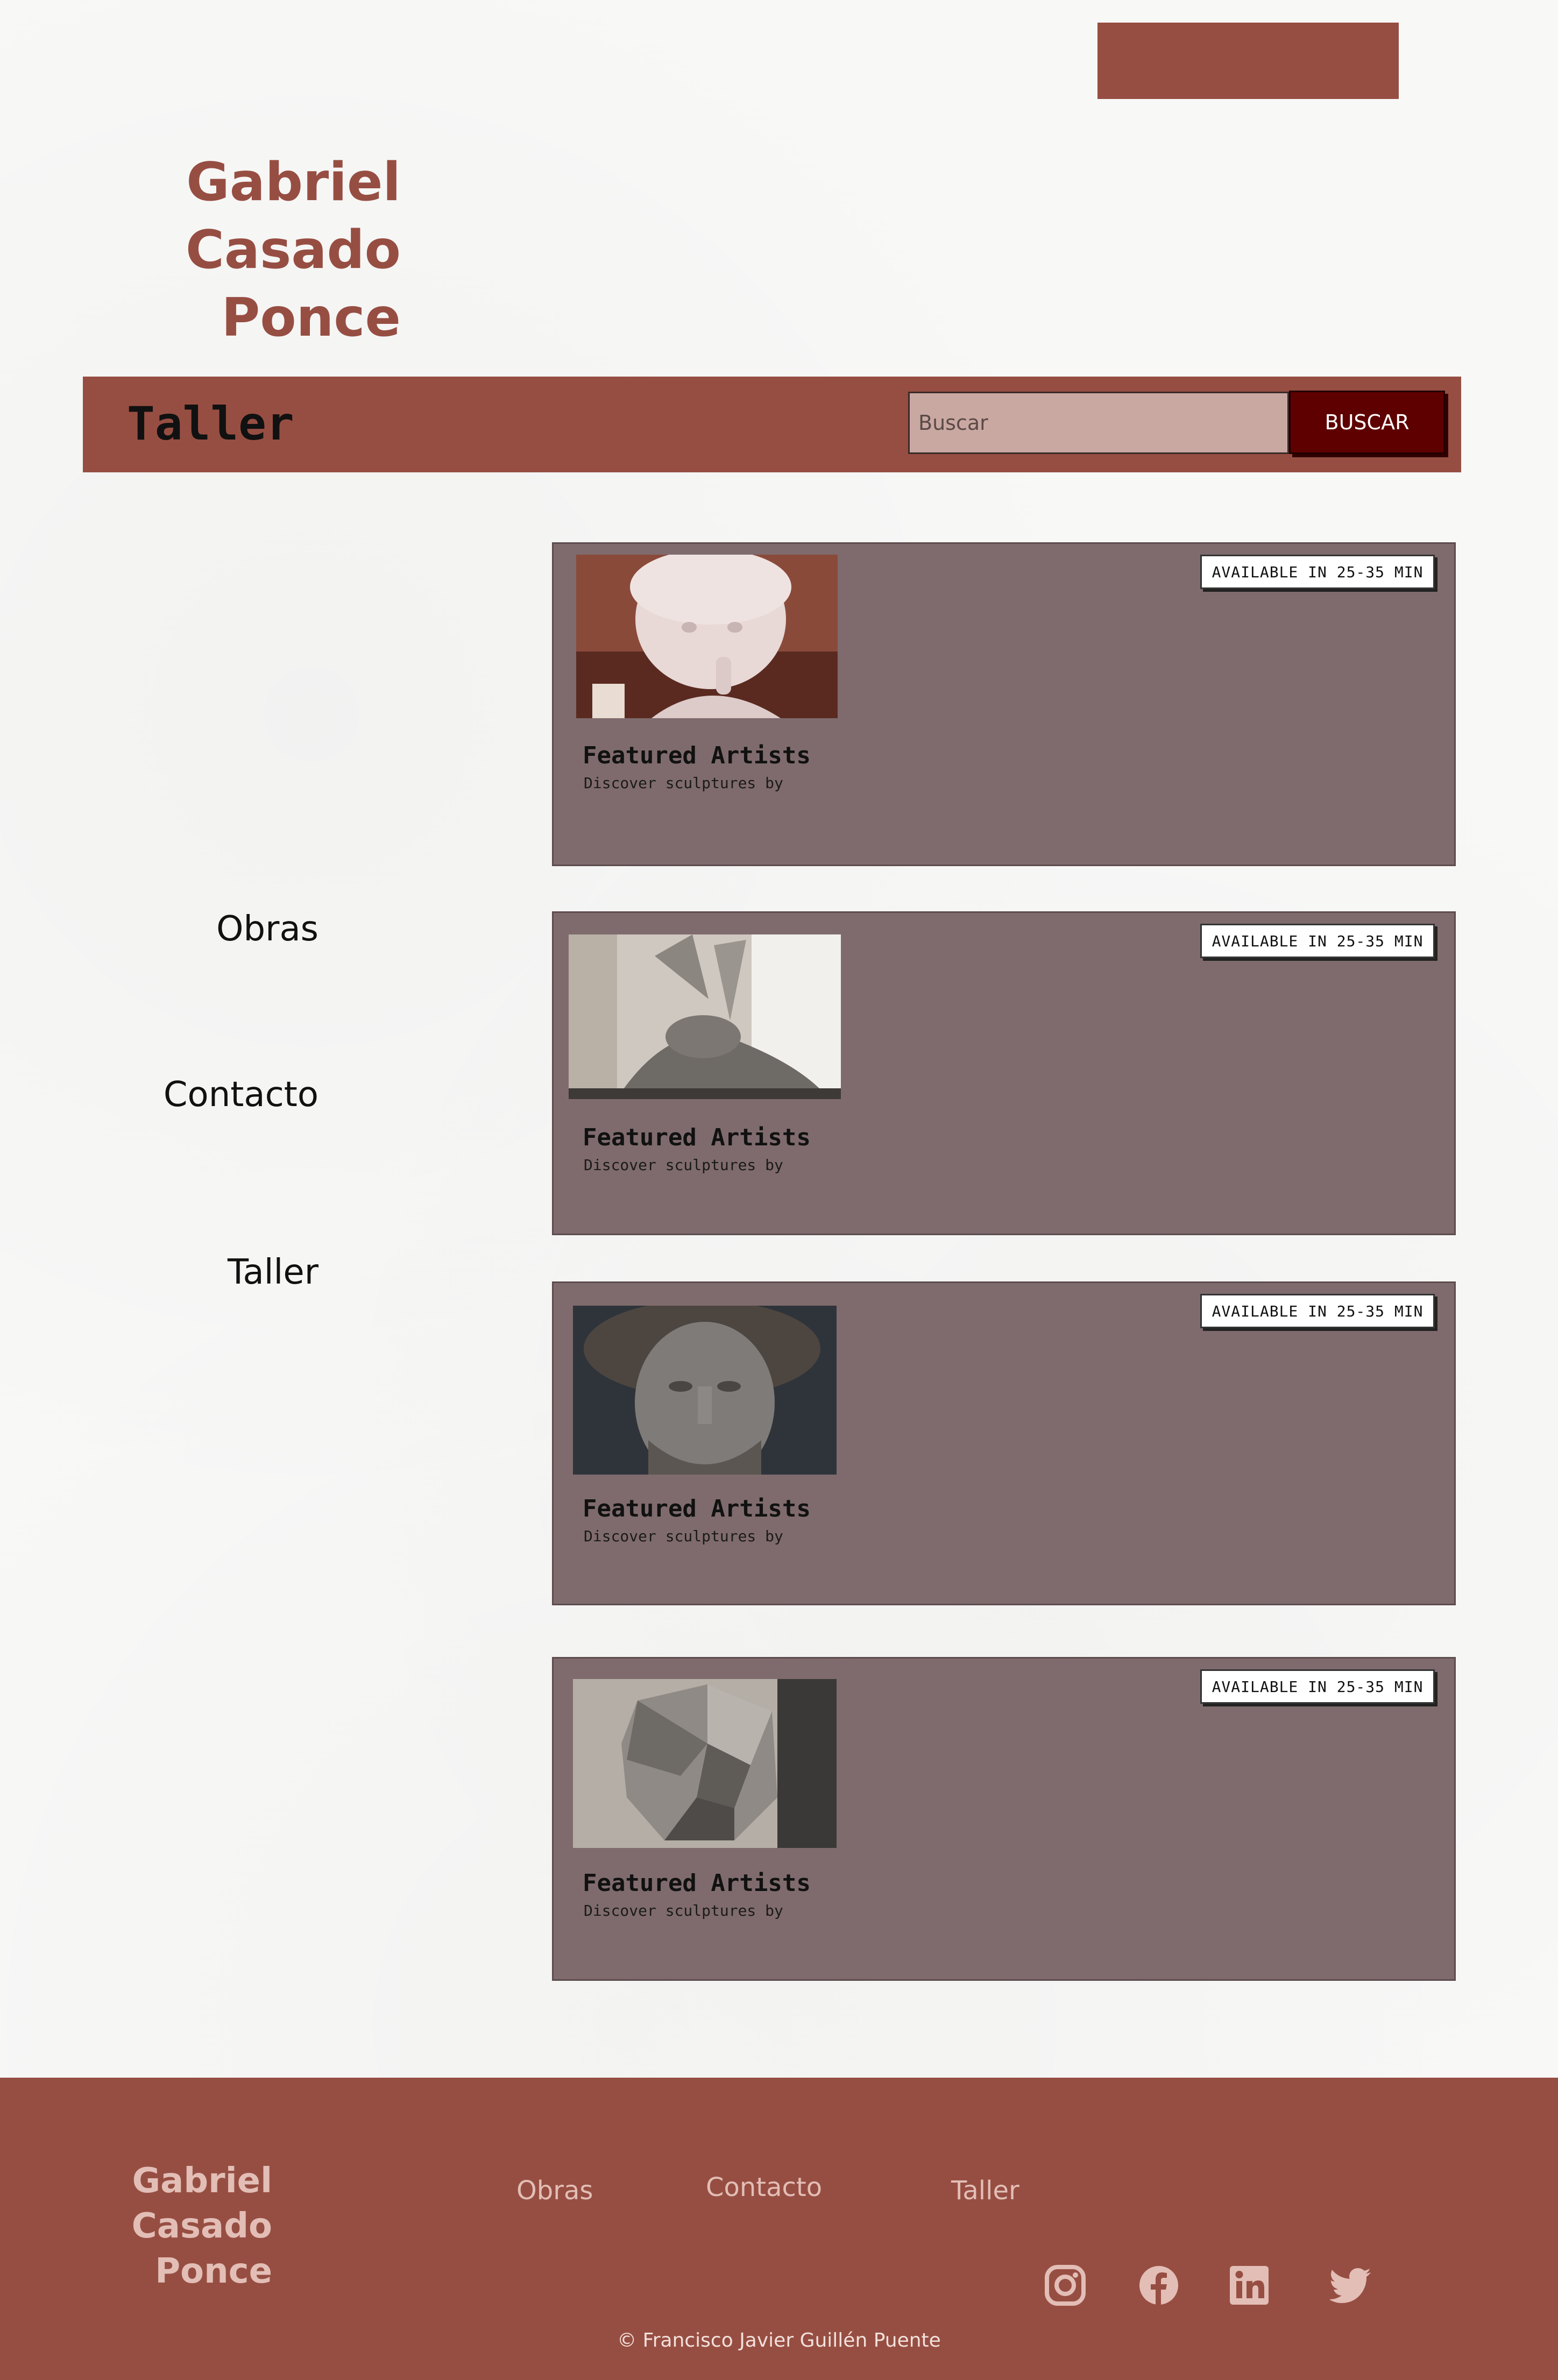 This screenshot has width=1558, height=2380. What do you see at coordinates (764, 2187) in the screenshot?
I see `footer-link-contacto: Contacto` at bounding box center [764, 2187].